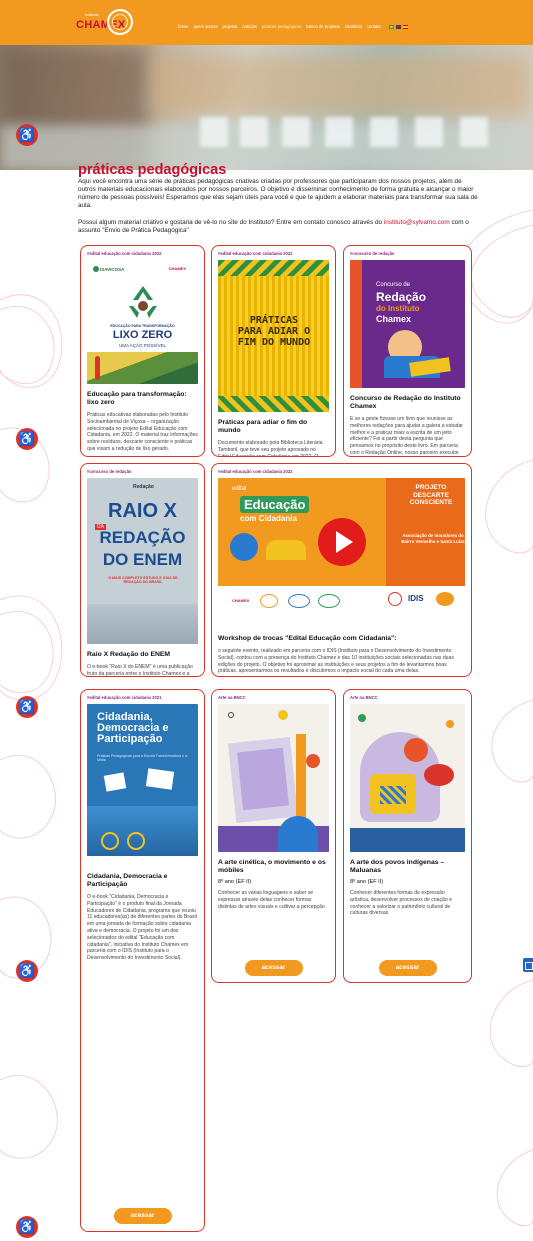 This screenshot has height=1241, width=533. Describe the element at coordinates (127, 880) in the screenshot. I see `card-title: Cidadania, Democracia e Participação` at that location.